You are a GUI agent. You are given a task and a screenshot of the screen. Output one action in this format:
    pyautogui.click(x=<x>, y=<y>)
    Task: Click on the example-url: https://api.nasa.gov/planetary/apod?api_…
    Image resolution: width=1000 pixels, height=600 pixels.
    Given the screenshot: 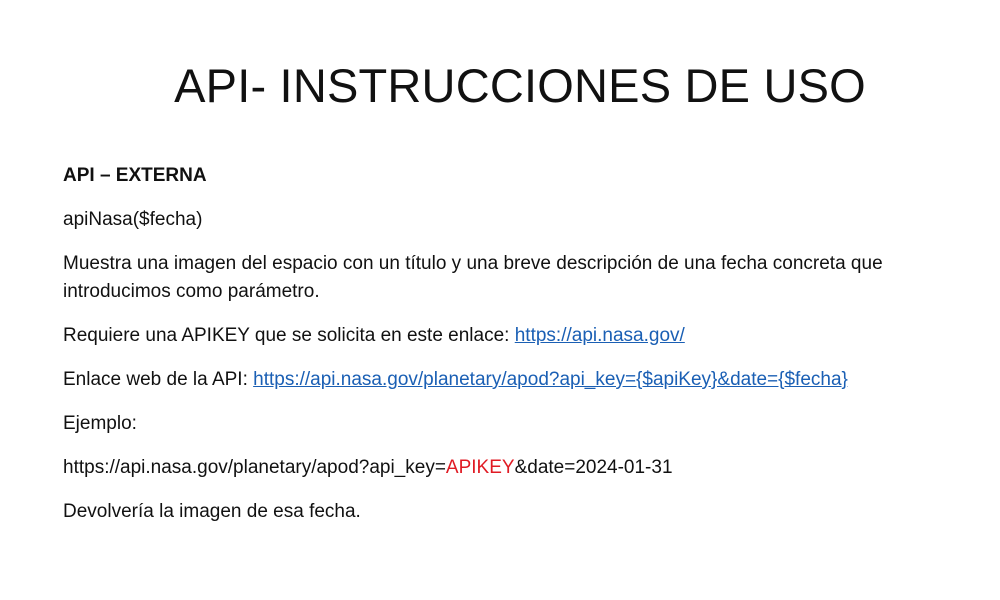 What is the action you would take?
    pyautogui.click(x=523, y=468)
    